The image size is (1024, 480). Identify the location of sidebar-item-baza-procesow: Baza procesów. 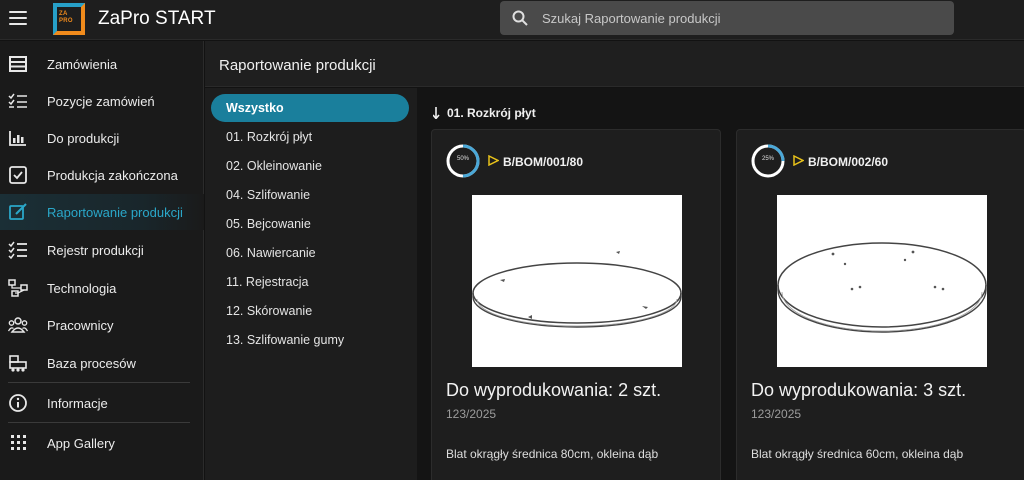
(102, 363).